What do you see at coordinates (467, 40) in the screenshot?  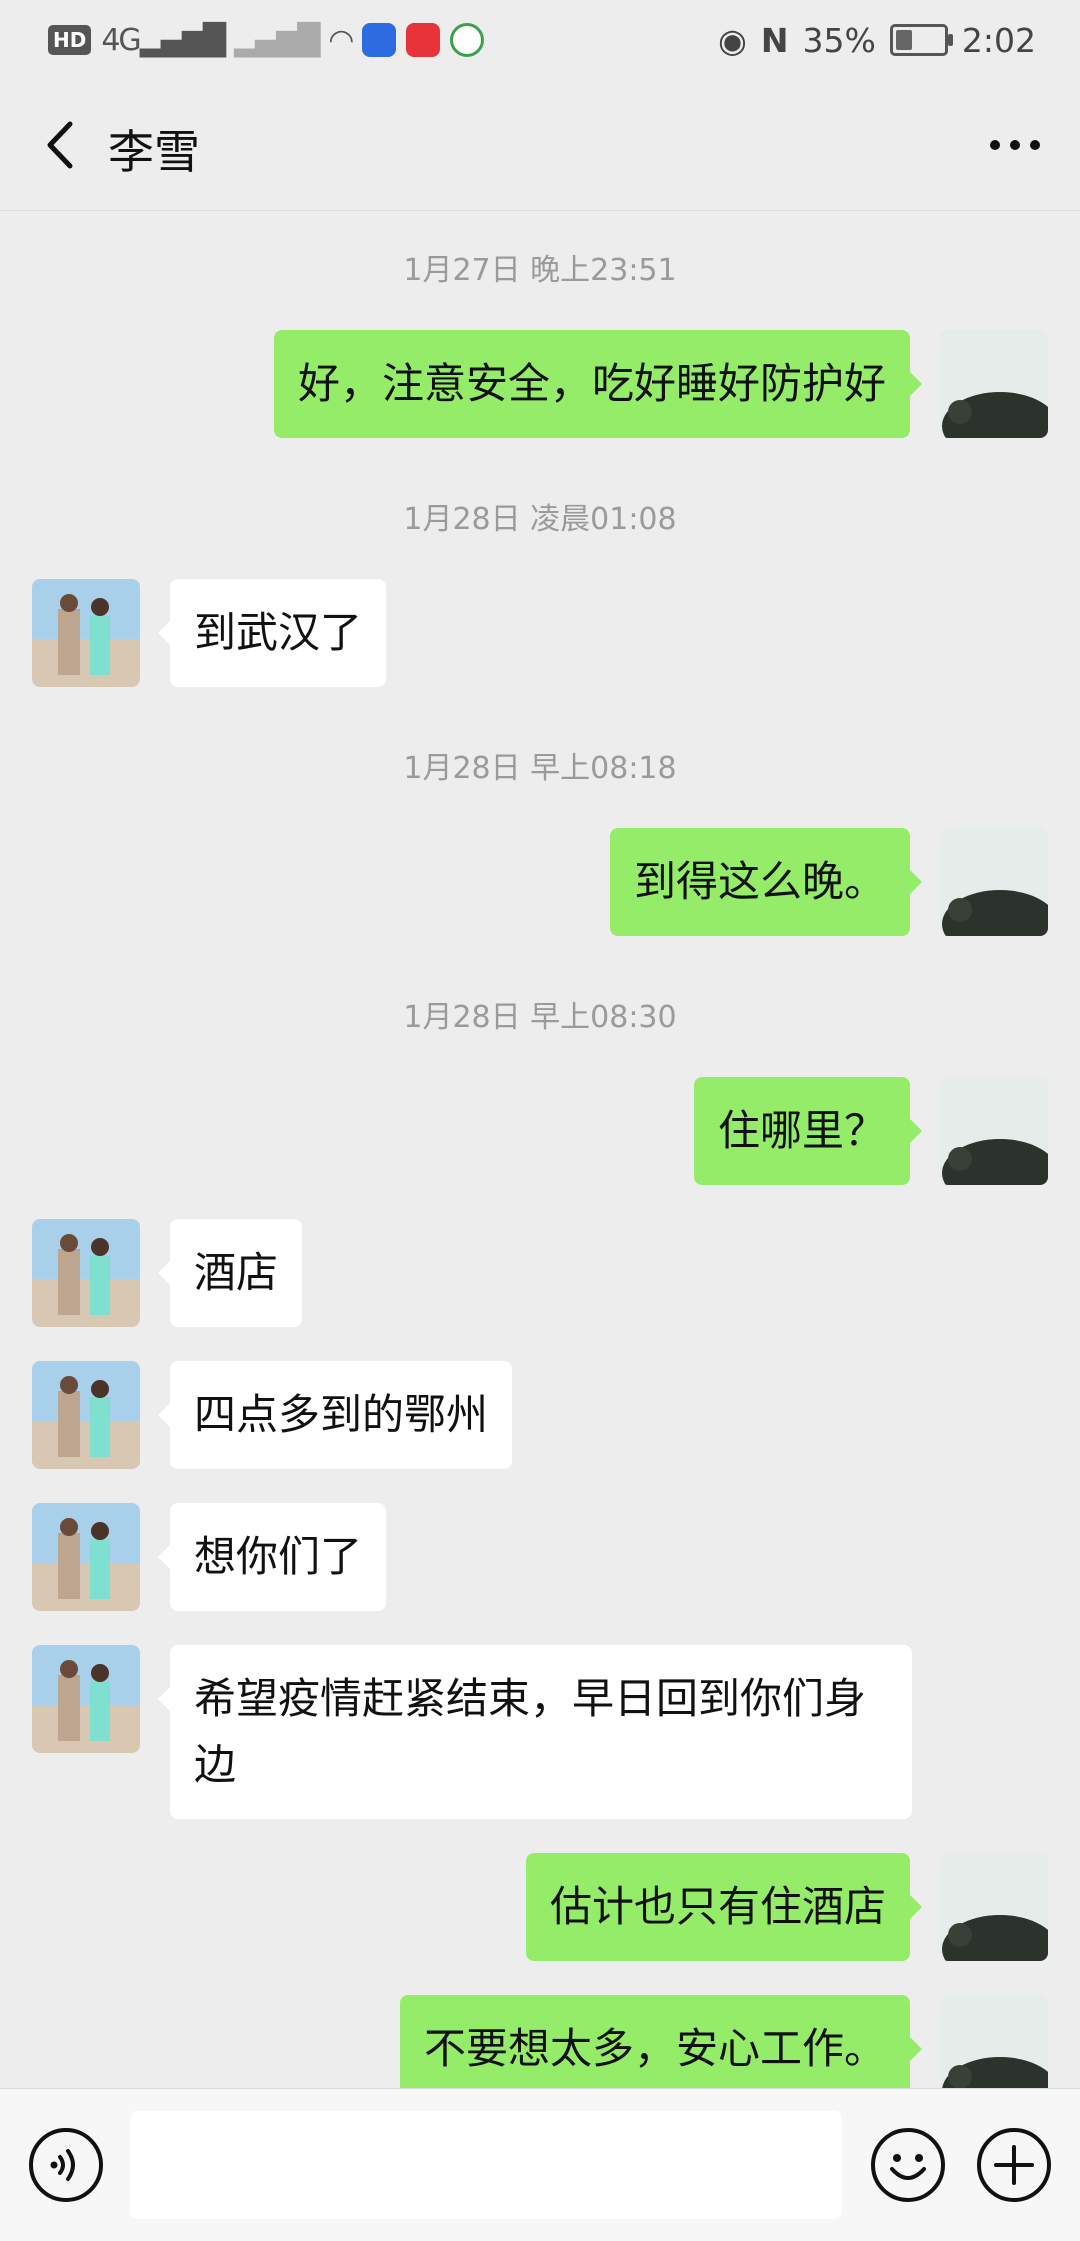 I see `browser-app-icon` at bounding box center [467, 40].